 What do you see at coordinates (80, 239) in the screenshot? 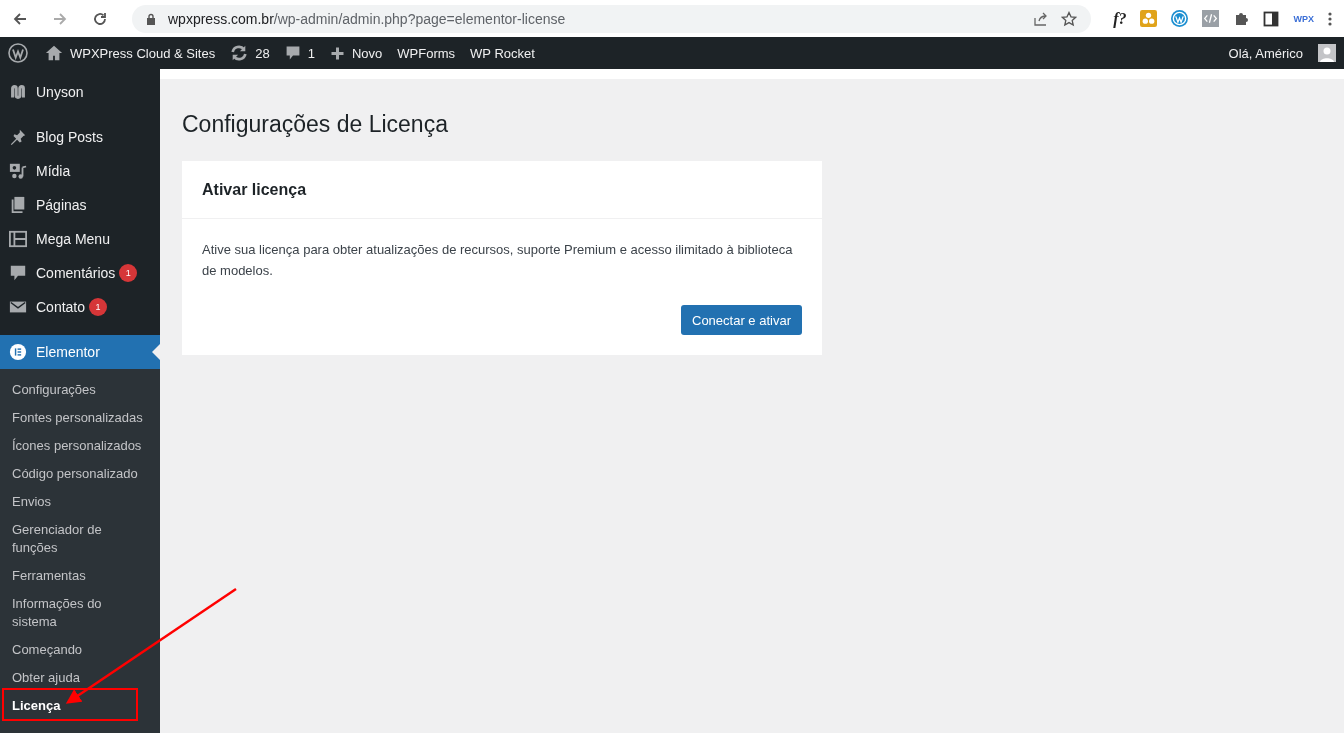
I see `menu-item: Mega Menu` at bounding box center [80, 239].